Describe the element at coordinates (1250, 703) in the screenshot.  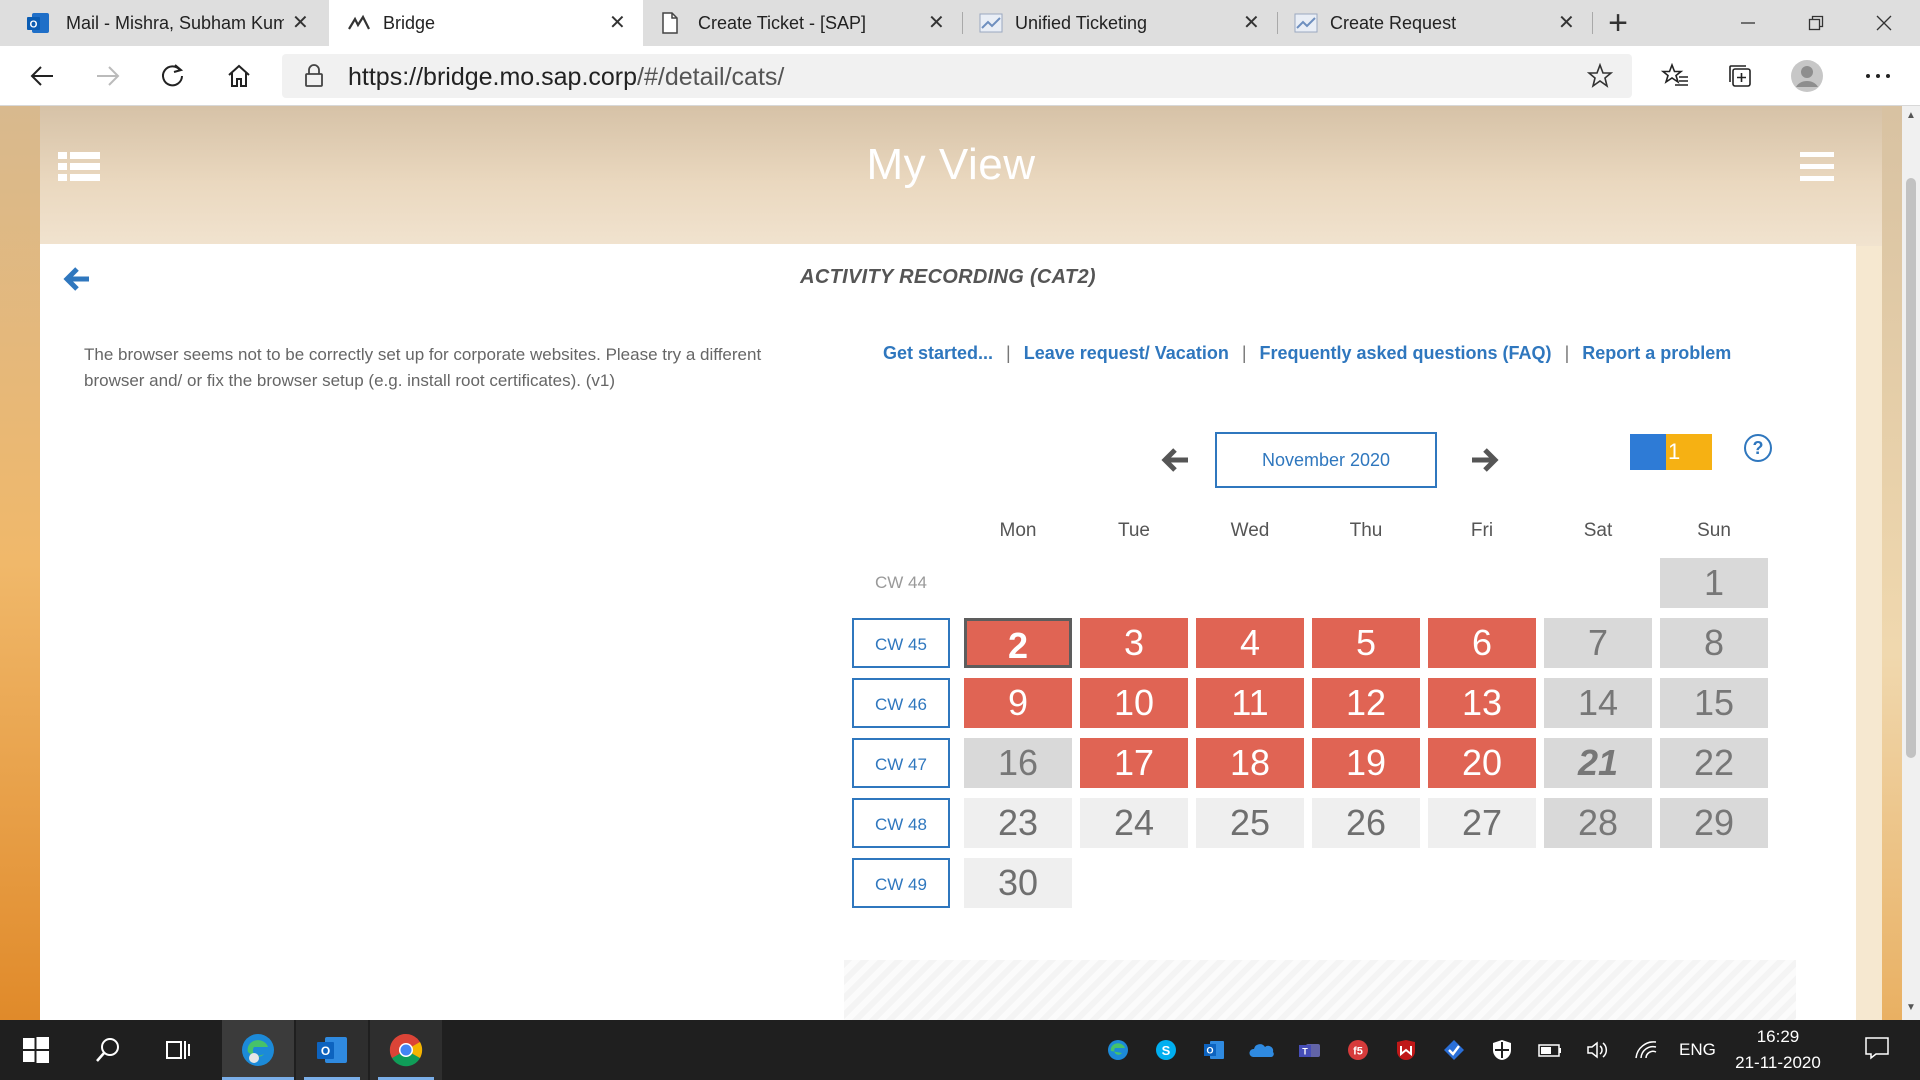
I see `calendar-day-cell: 11` at that location.